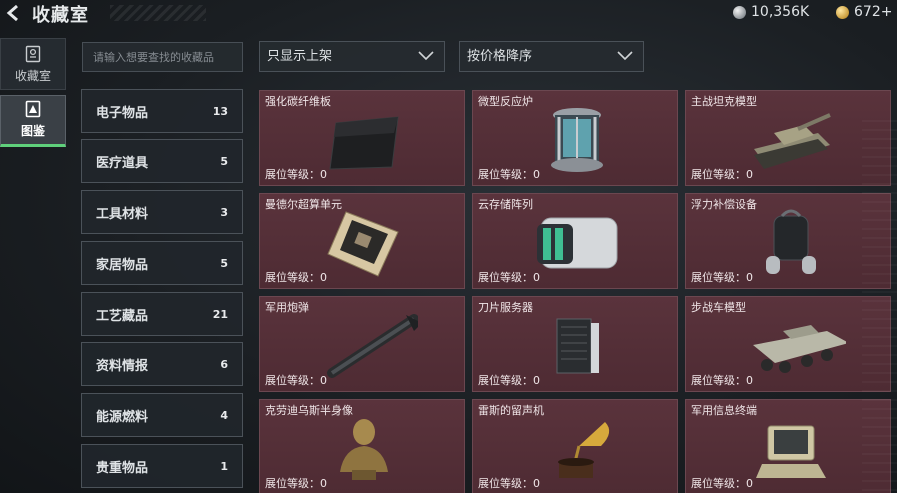 The image size is (897, 493). Describe the element at coordinates (60, 15) in the screenshot. I see `page-title: 收藏室` at that location.